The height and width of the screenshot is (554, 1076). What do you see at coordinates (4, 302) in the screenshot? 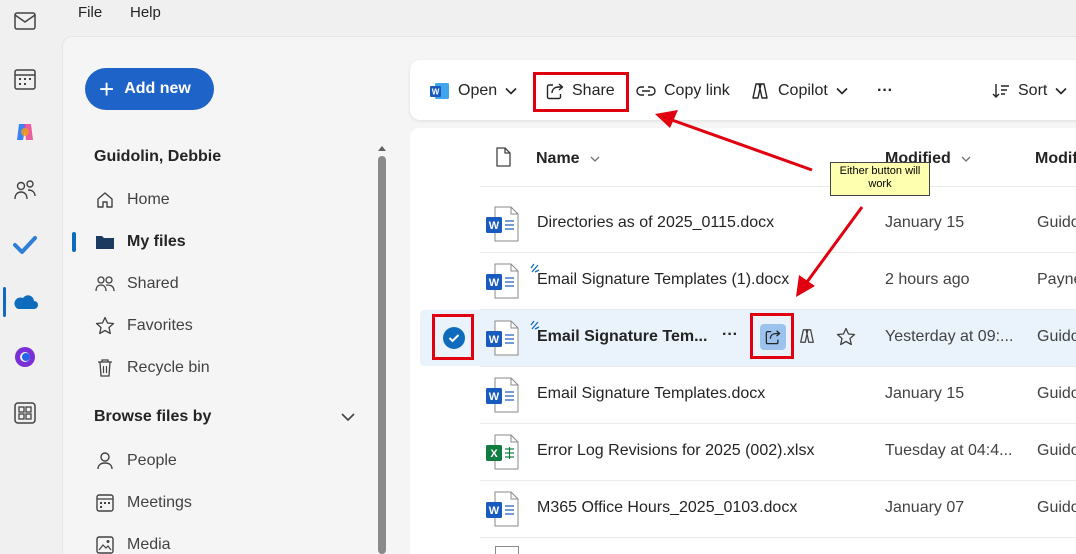
I see `rail-active-indicator` at bounding box center [4, 302].